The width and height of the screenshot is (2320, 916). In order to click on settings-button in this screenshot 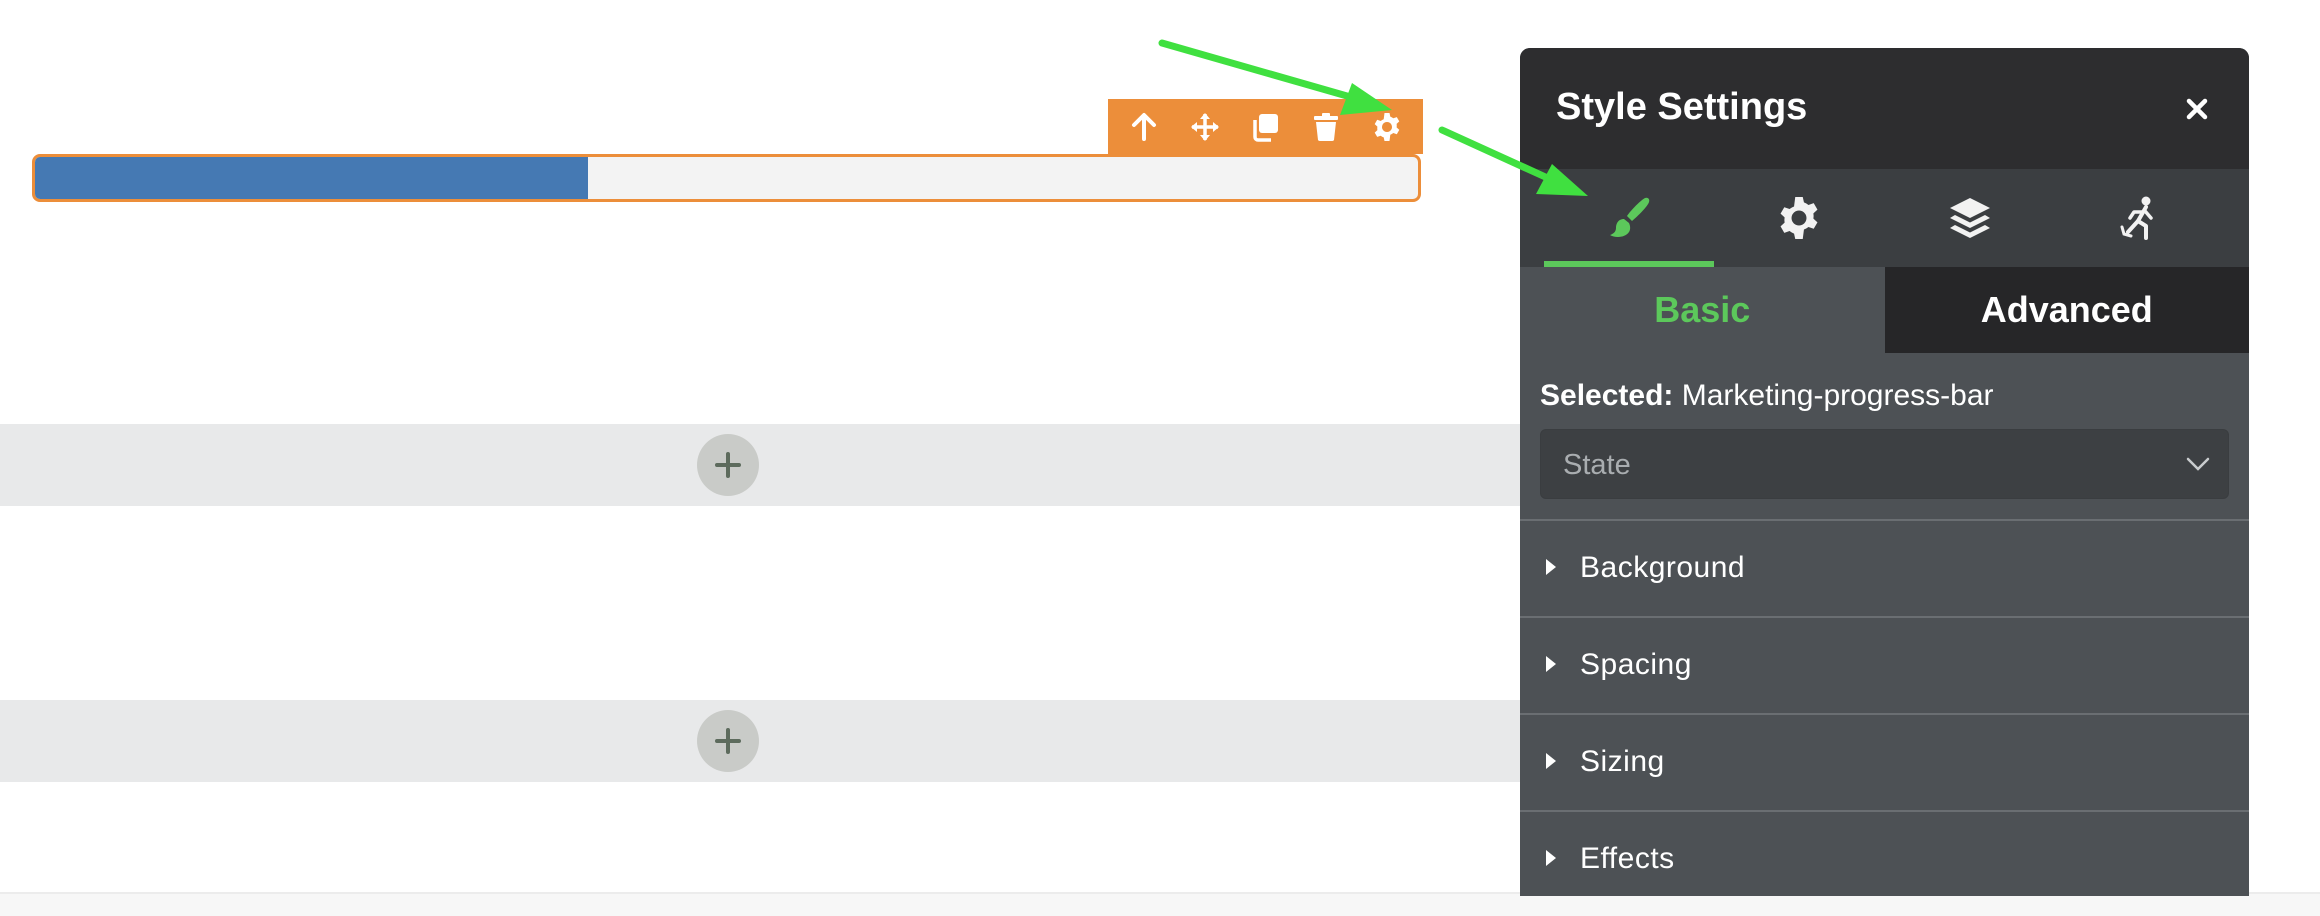, I will do `click(1387, 127)`.